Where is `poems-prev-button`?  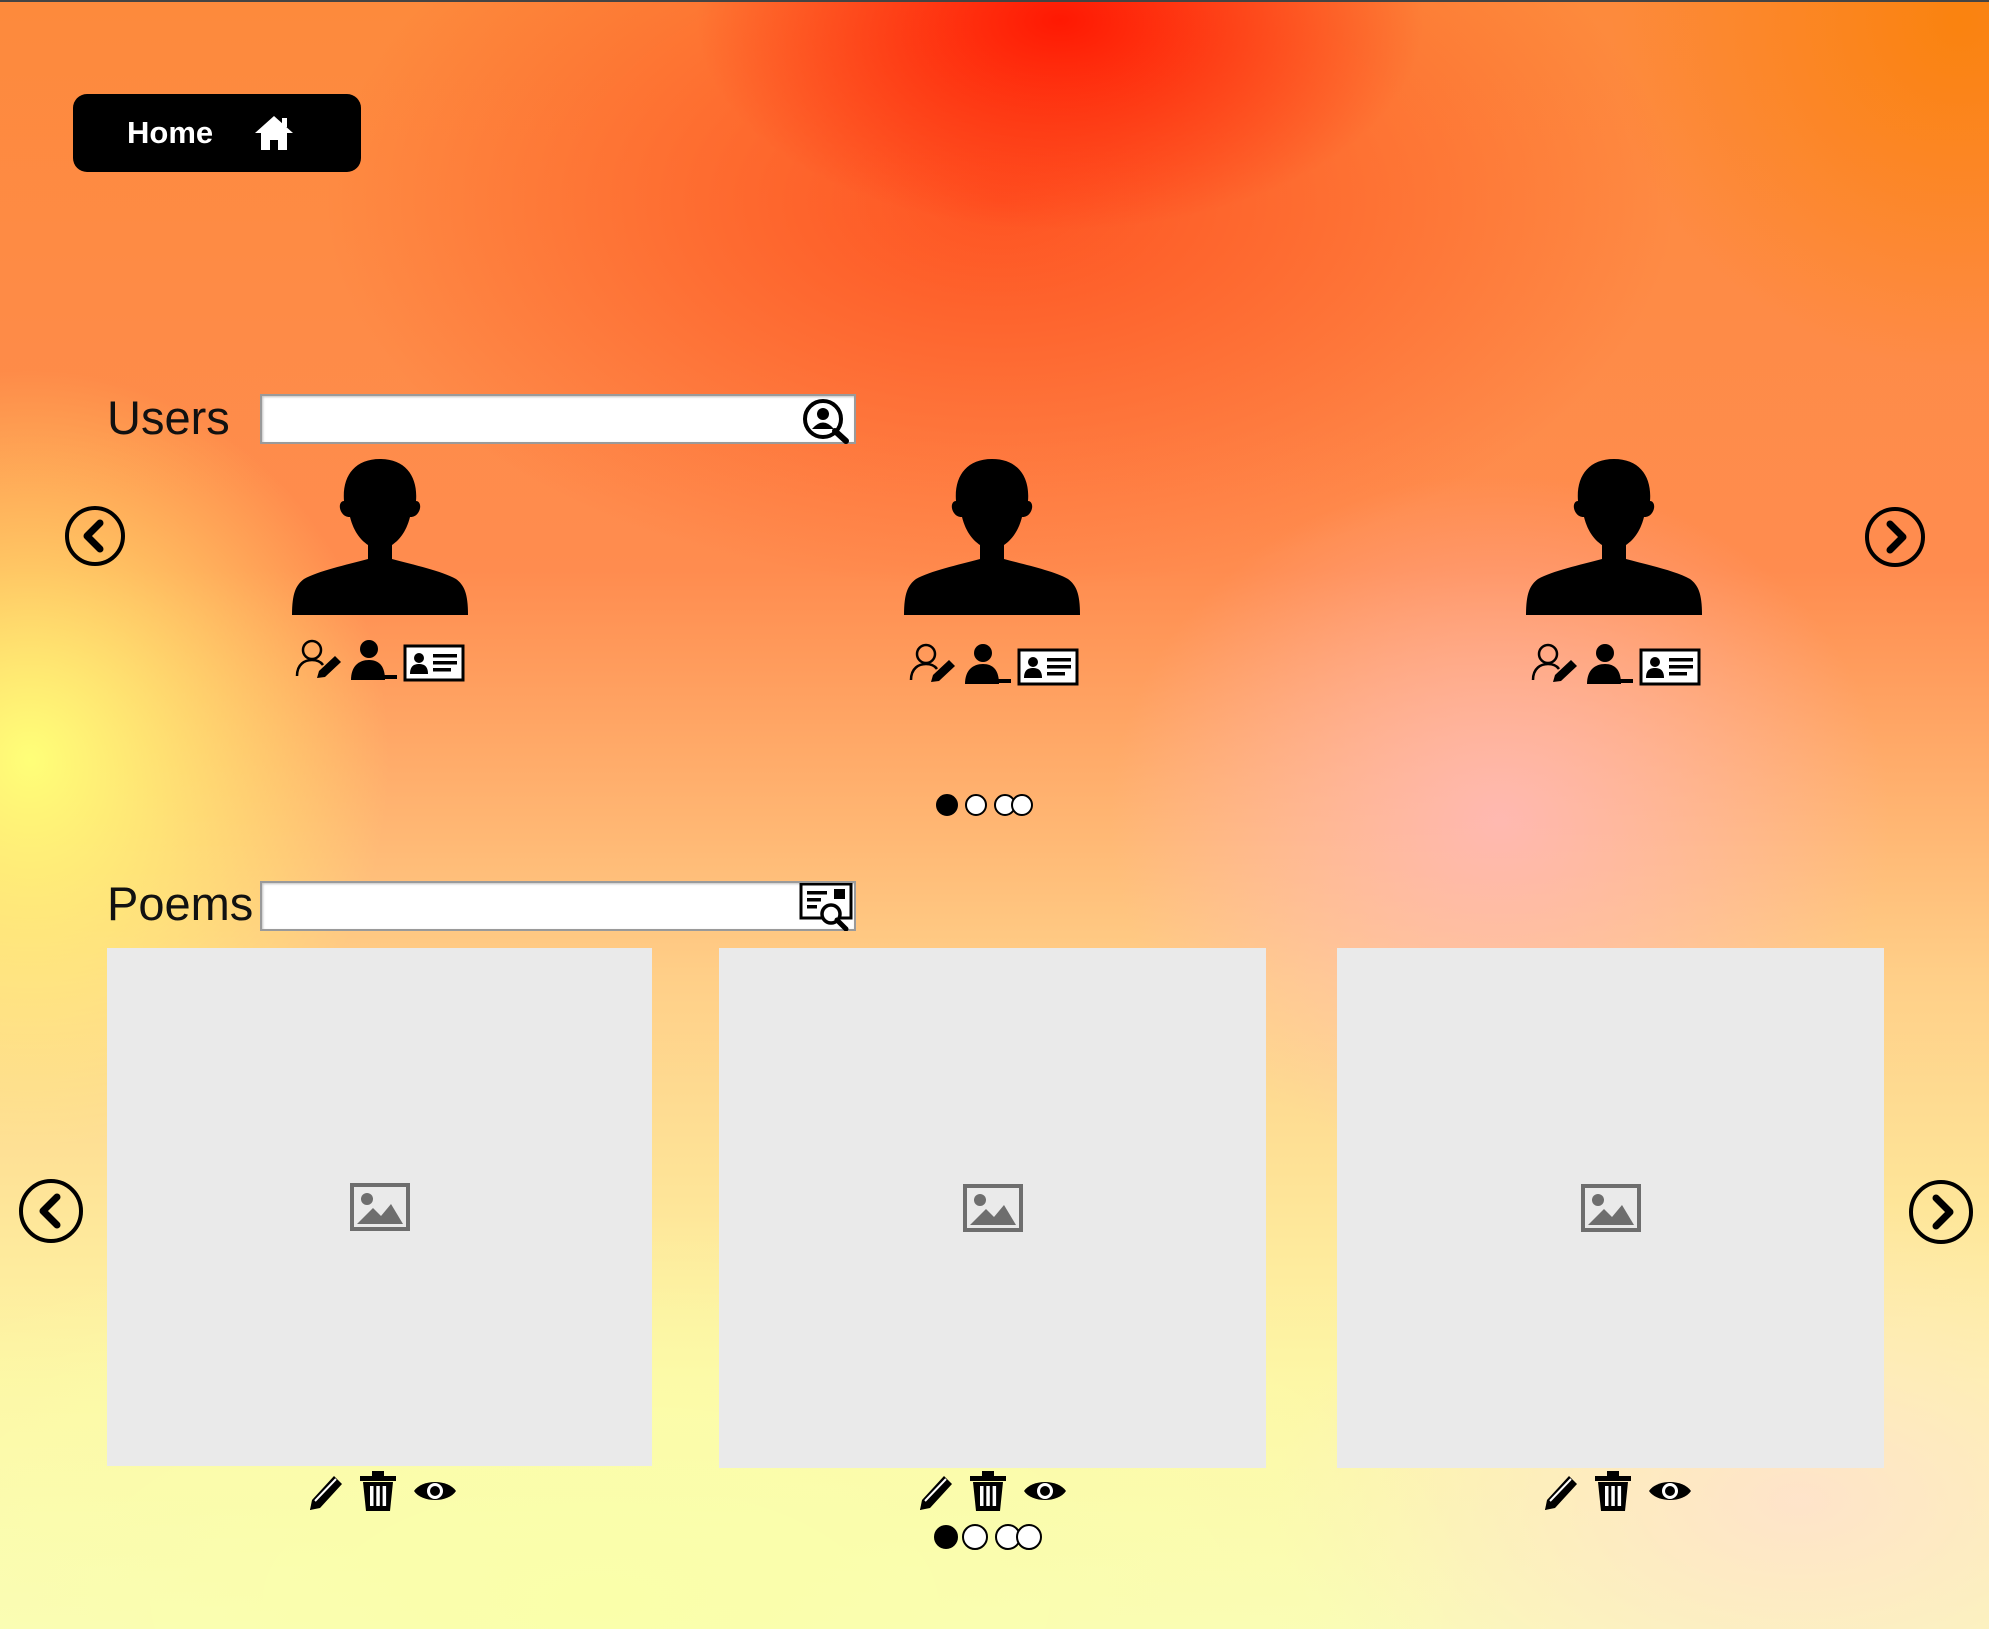 poems-prev-button is located at coordinates (51, 1211).